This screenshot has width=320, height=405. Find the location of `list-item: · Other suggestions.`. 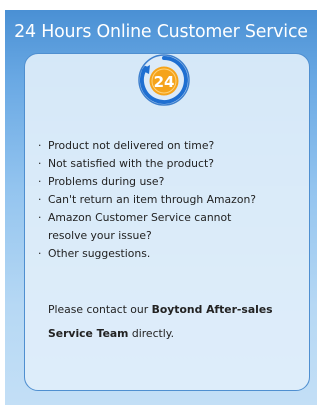

list-item: · Other suggestions. is located at coordinates (94, 253).